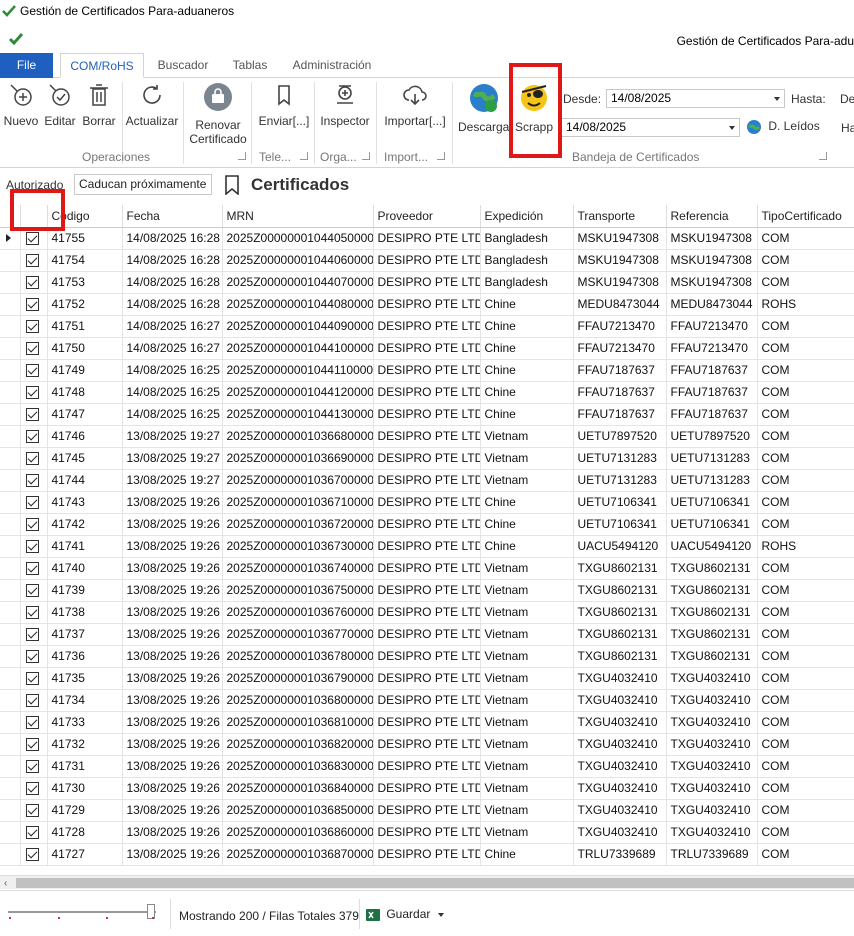  Describe the element at coordinates (242, 156) in the screenshot. I see `group-launcher-icon` at that location.